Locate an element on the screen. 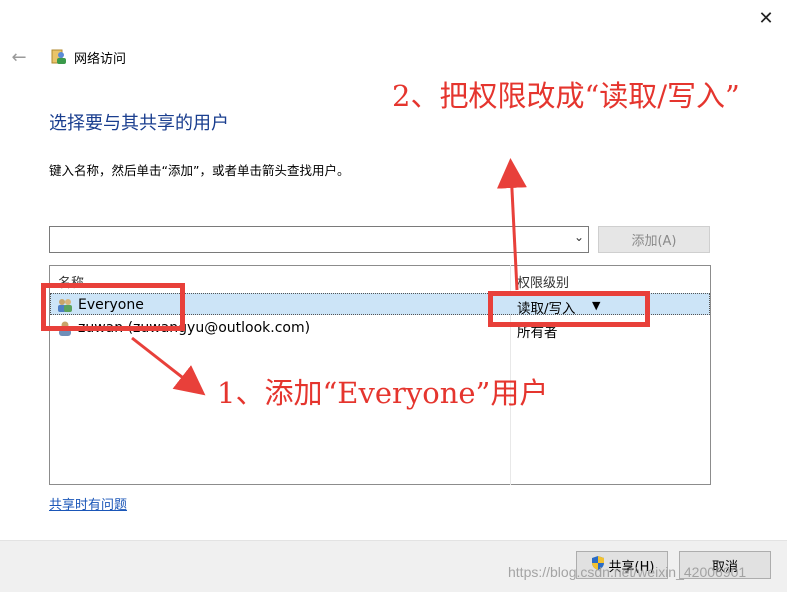 This screenshot has height=592, width=787. window-title: 网络访问 is located at coordinates (100, 59).